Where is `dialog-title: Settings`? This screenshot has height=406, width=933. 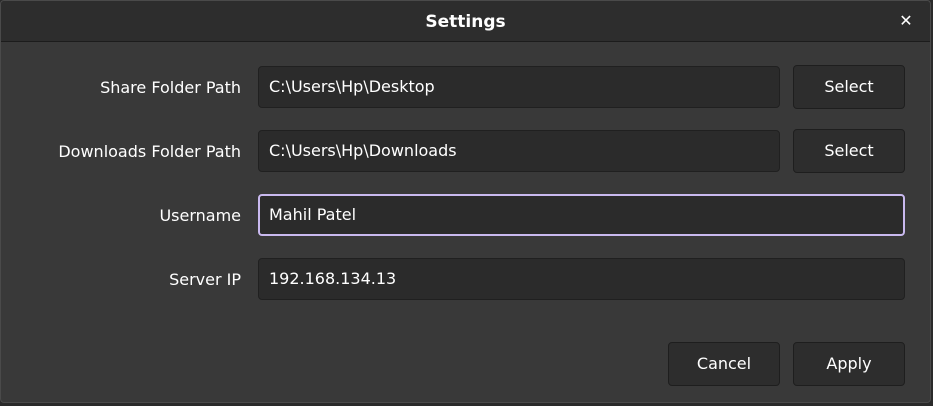 dialog-title: Settings is located at coordinates (465, 22).